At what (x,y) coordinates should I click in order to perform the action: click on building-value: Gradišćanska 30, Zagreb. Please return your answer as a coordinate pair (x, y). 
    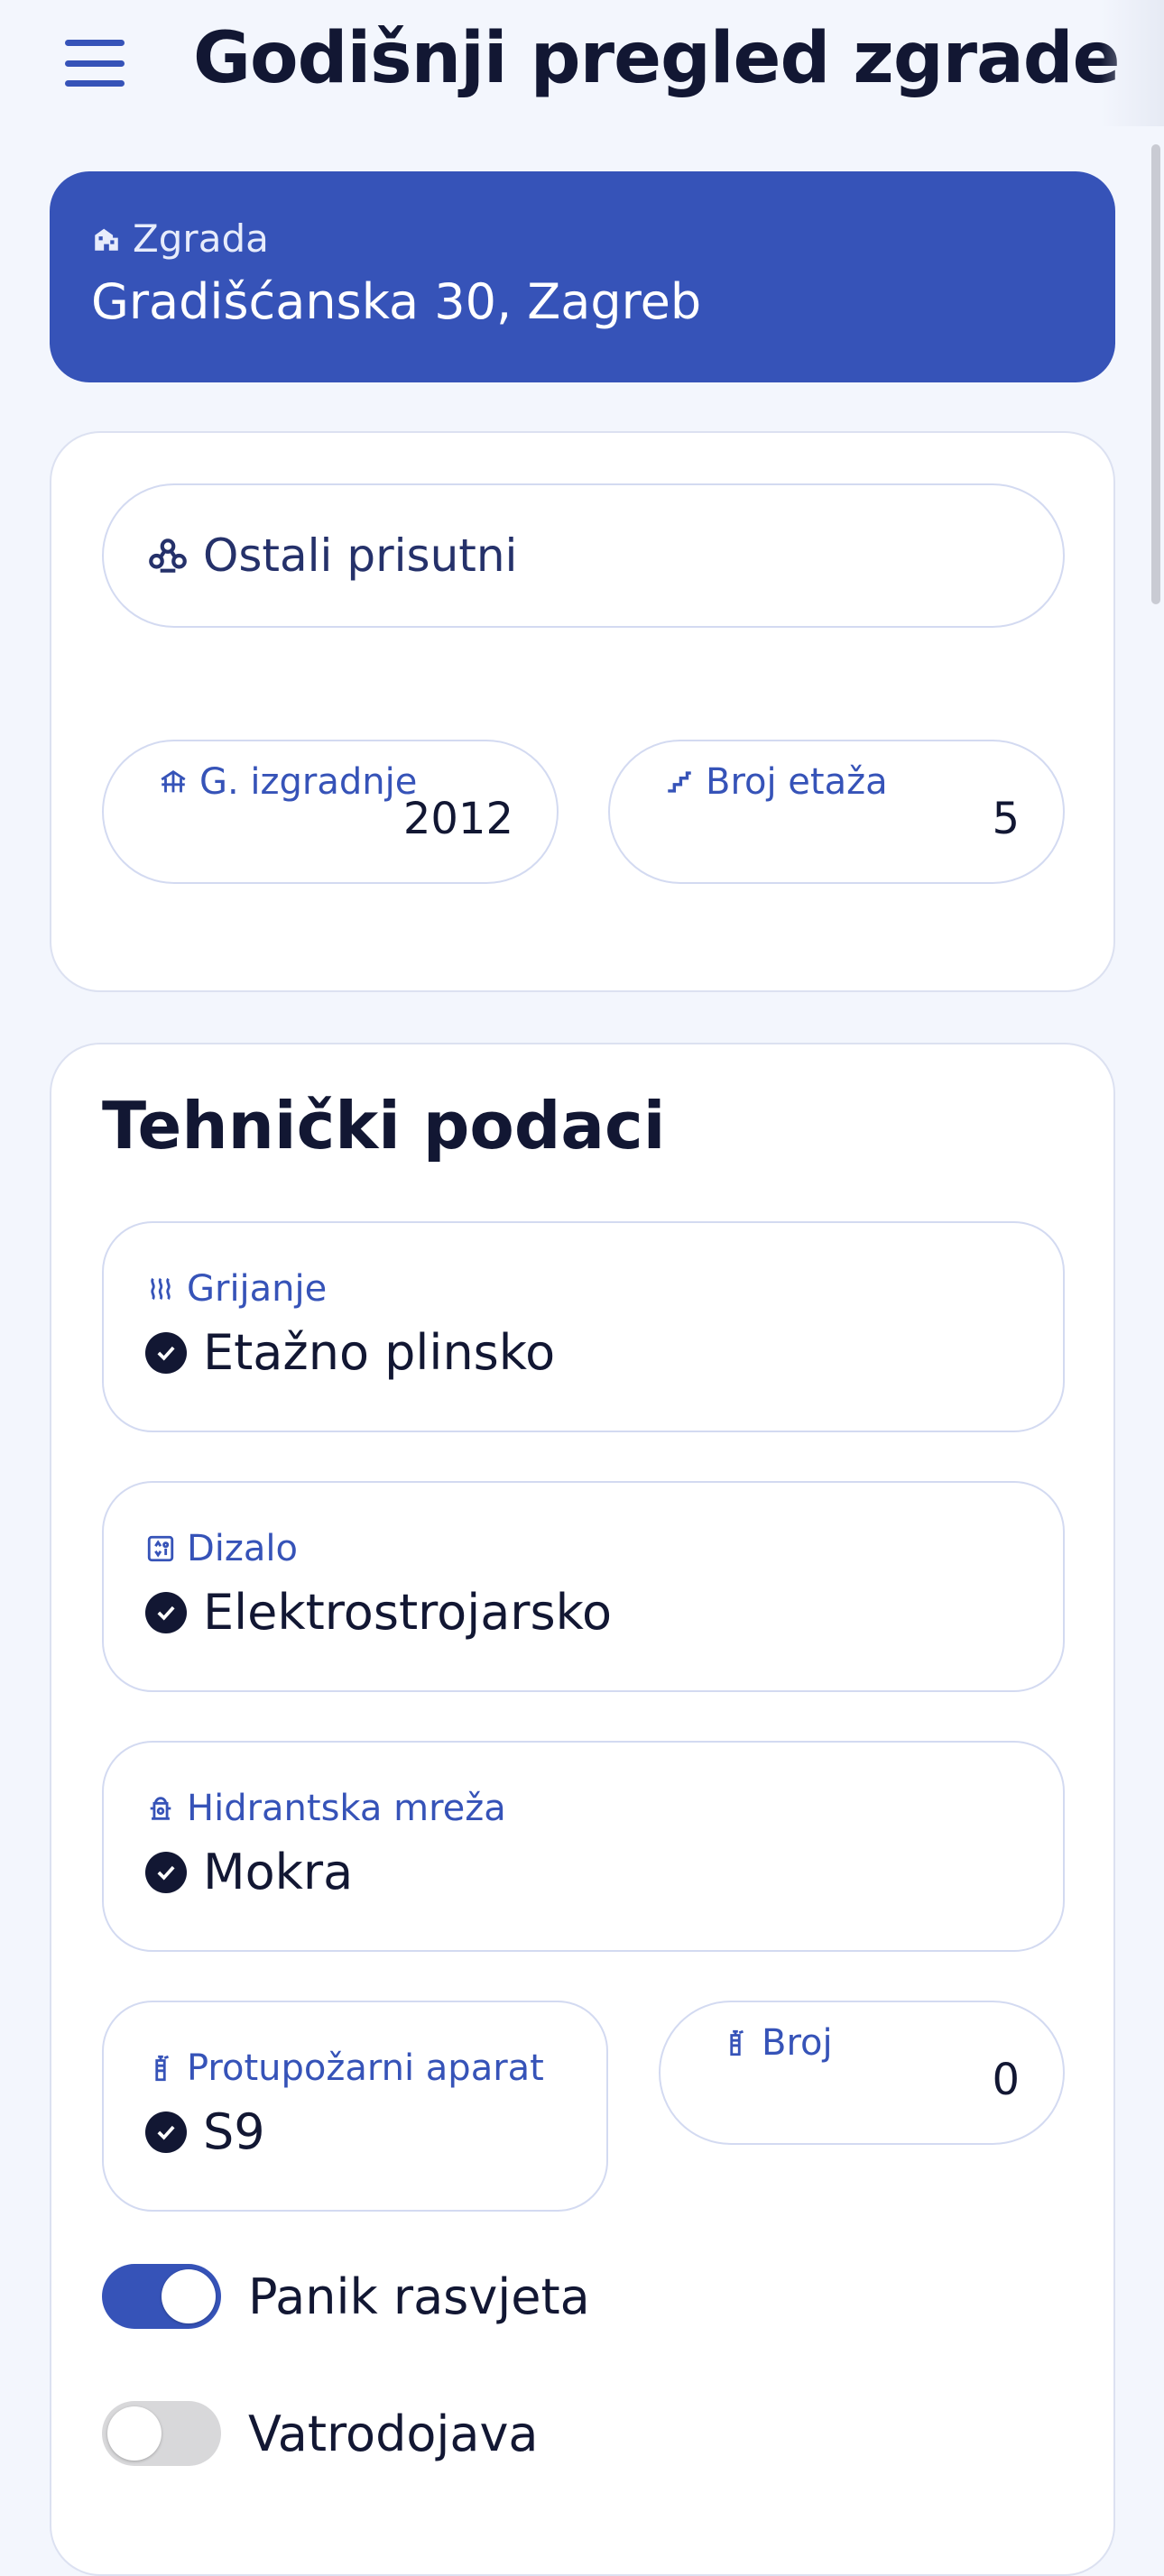
    Looking at the image, I should click on (396, 302).